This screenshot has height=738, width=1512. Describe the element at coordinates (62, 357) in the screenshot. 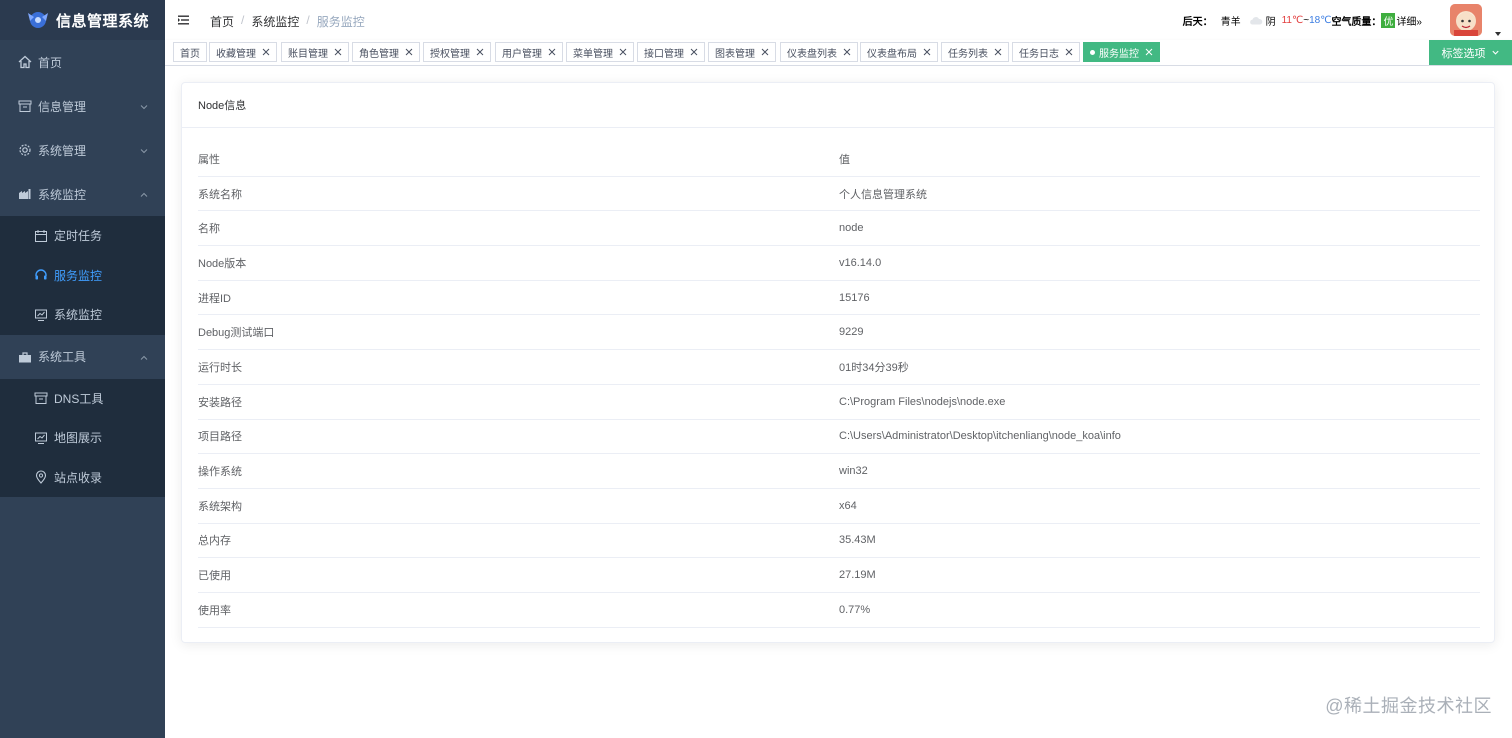

I see `sidebar-item-label: 系统工具` at that location.